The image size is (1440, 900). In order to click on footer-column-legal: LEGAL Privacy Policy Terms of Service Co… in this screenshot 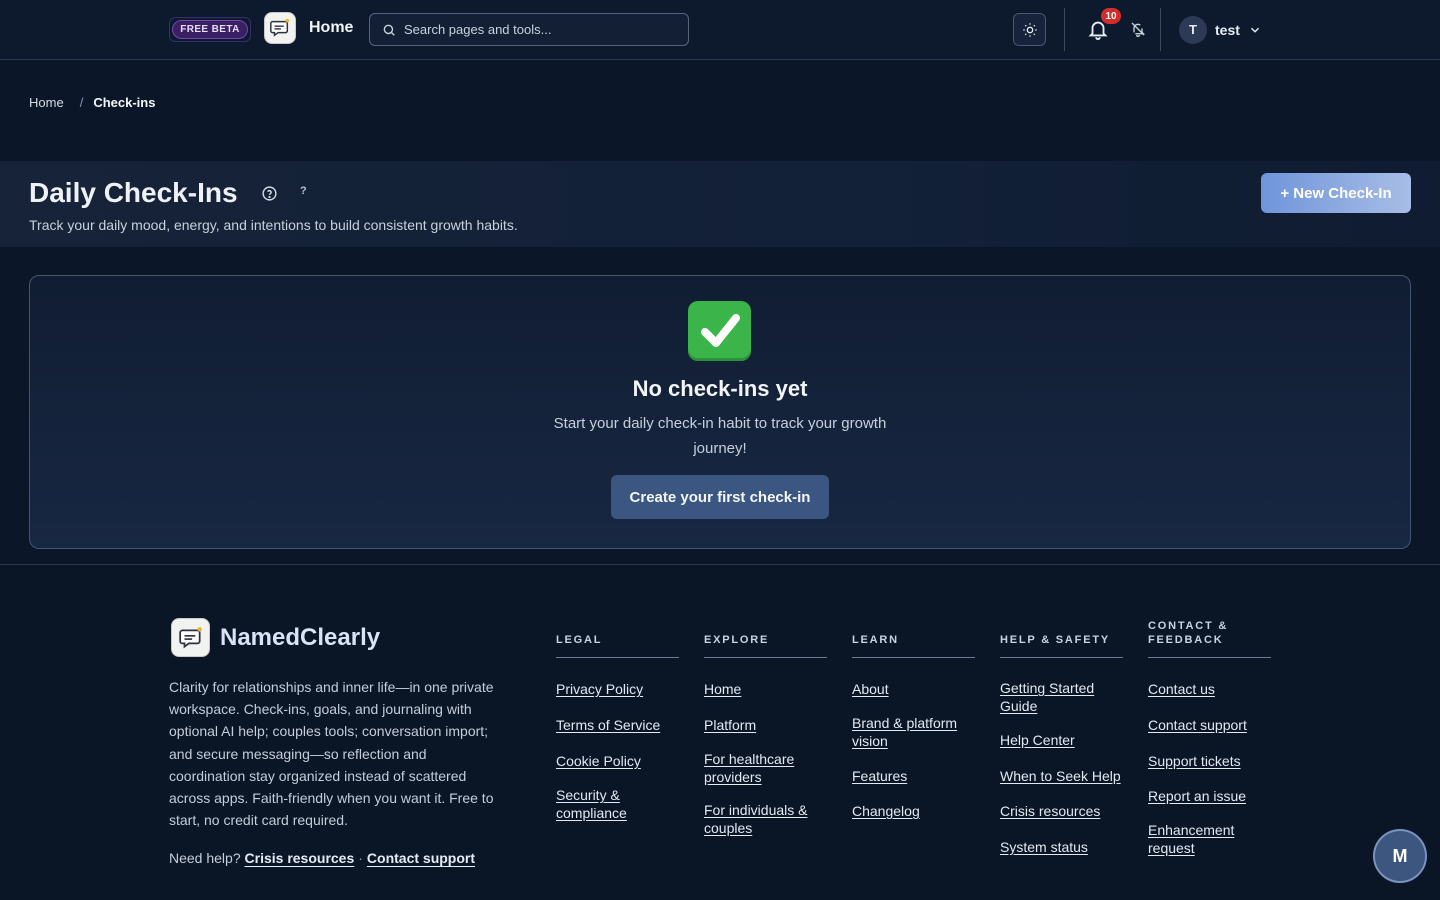, I will do `click(617, 720)`.